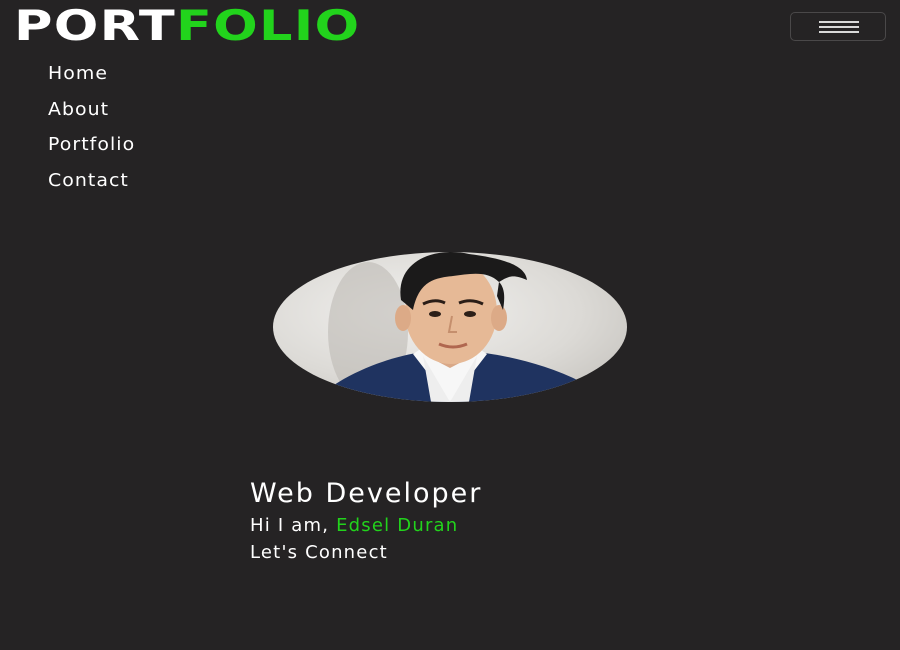  Describe the element at coordinates (268, 25) in the screenshot. I see `brand-logo-part-2: FOLIO` at that location.